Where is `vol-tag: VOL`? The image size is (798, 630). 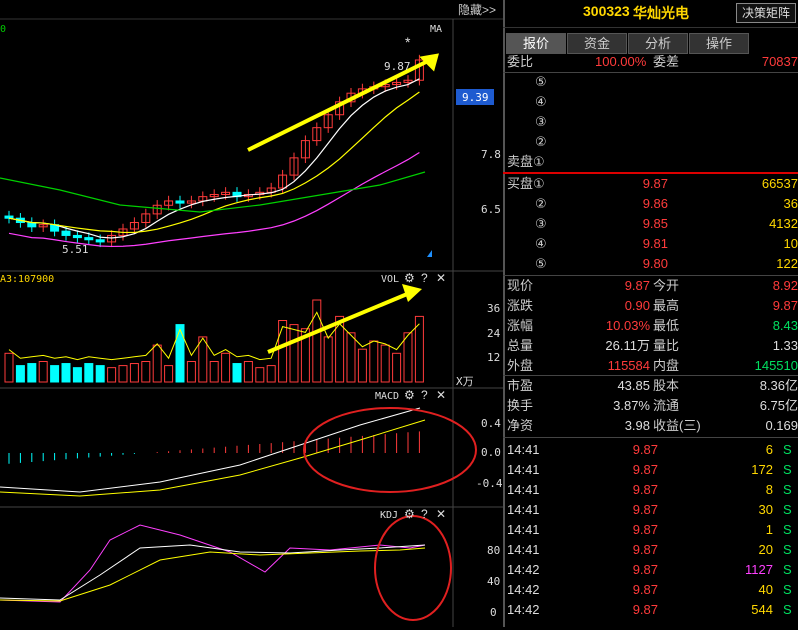
vol-tag: VOL is located at coordinates (390, 279).